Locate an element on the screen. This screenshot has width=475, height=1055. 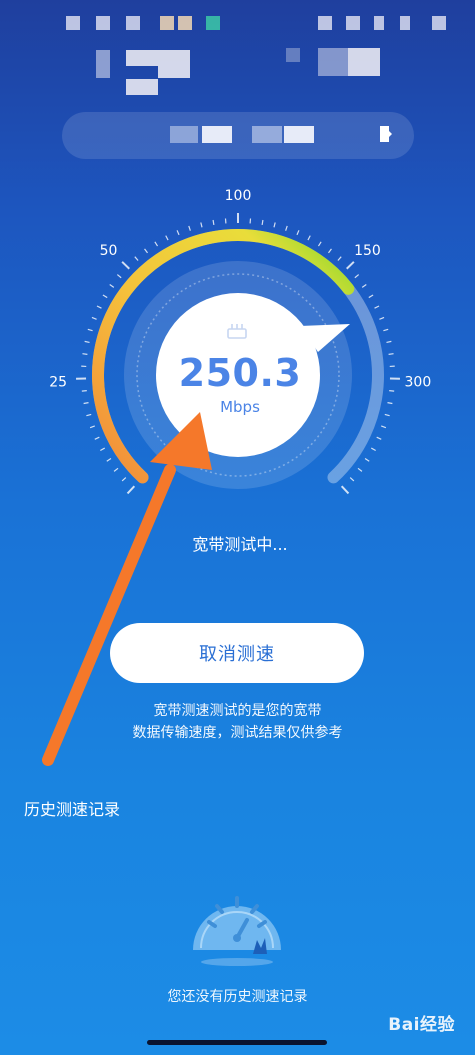
cancel-test-button: 取消测速 is located at coordinates (237, 653).